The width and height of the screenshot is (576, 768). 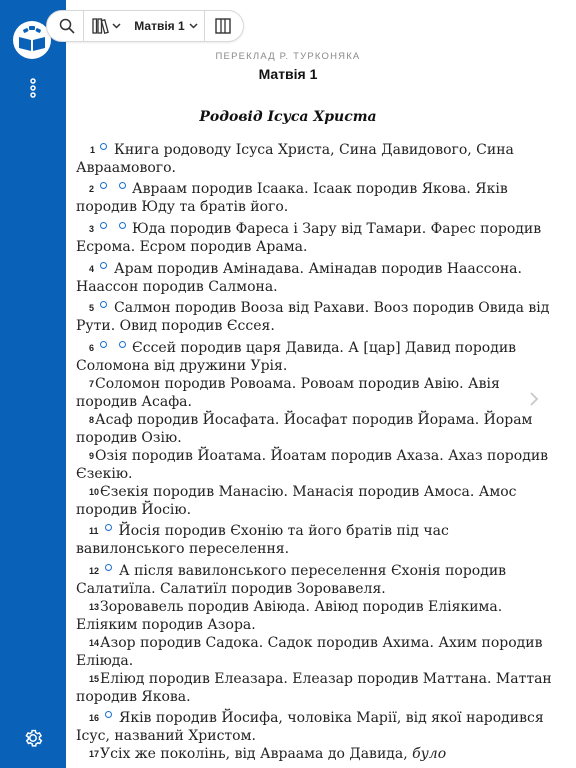 I want to click on verse-text: Єзекію., so click(x=104, y=474).